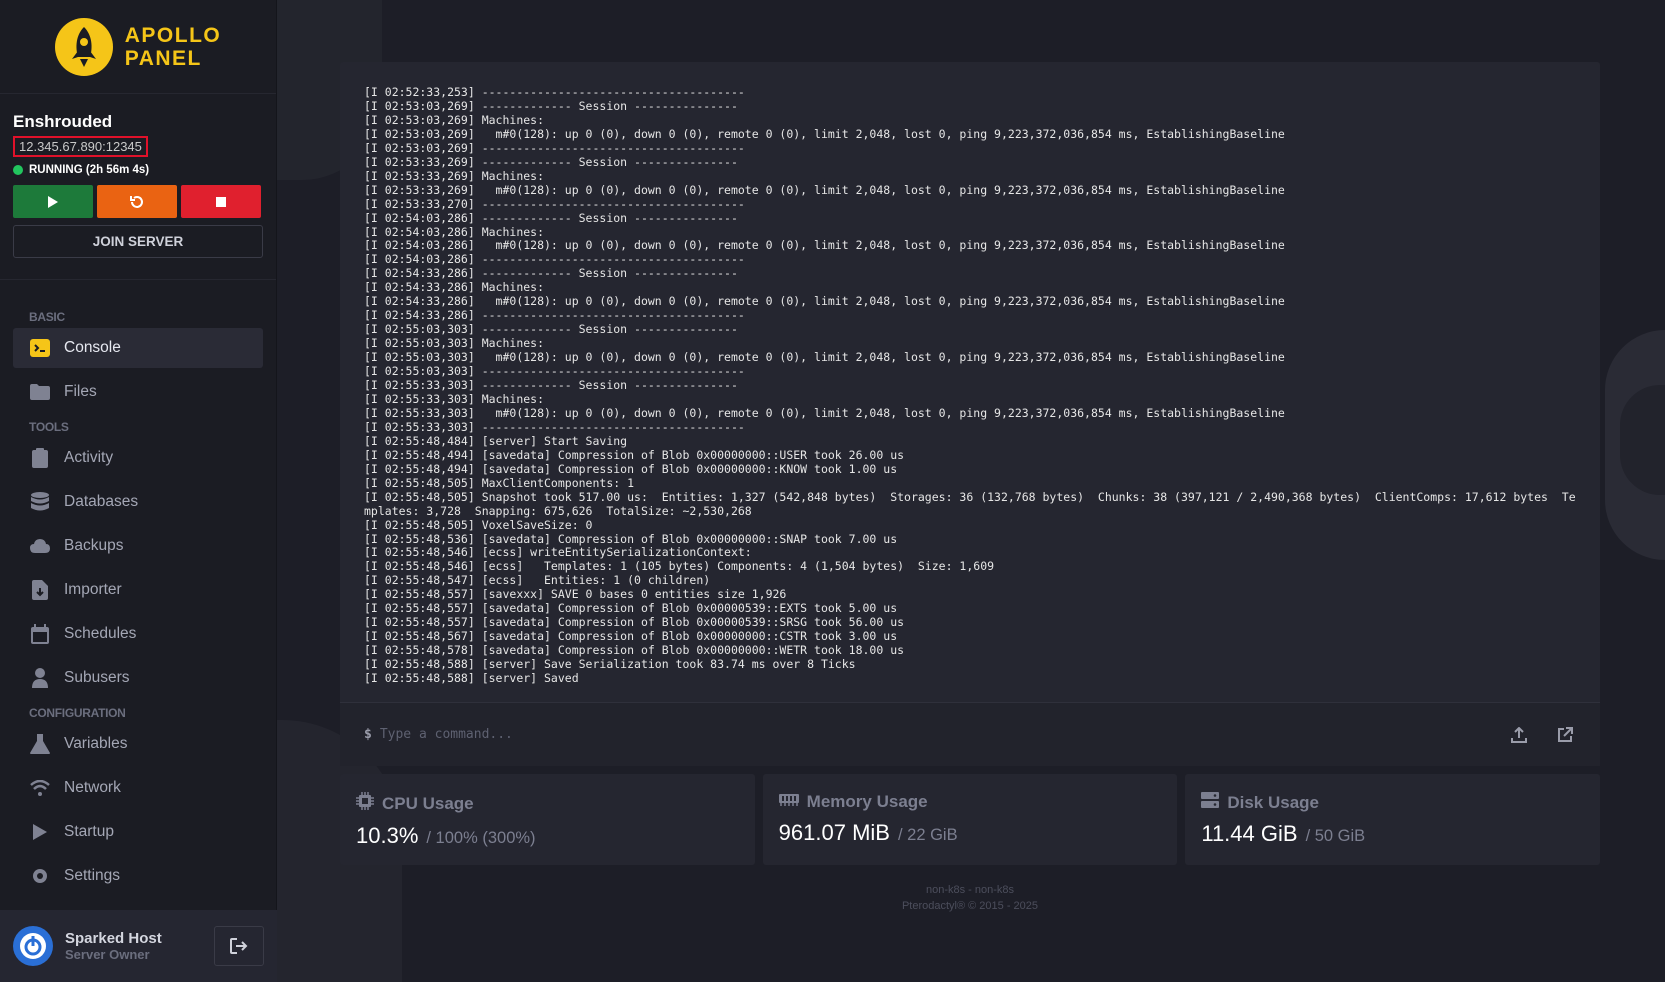  What do you see at coordinates (138, 458) in the screenshot?
I see `sidebar-item-activity: Activity` at bounding box center [138, 458].